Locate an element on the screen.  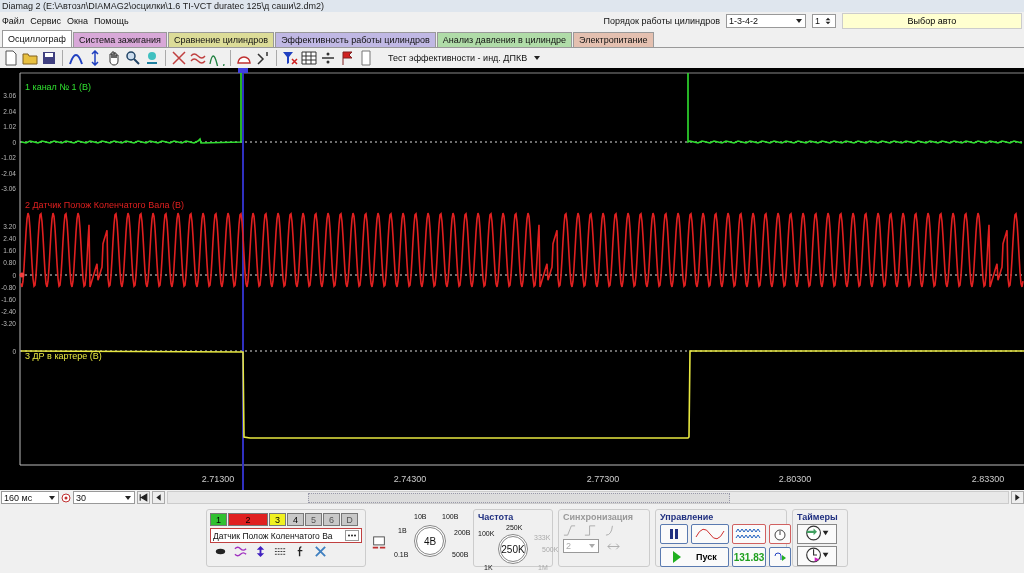
cylinder-order-label: Порядок работы цилиндров is located at coordinates (661, 21).